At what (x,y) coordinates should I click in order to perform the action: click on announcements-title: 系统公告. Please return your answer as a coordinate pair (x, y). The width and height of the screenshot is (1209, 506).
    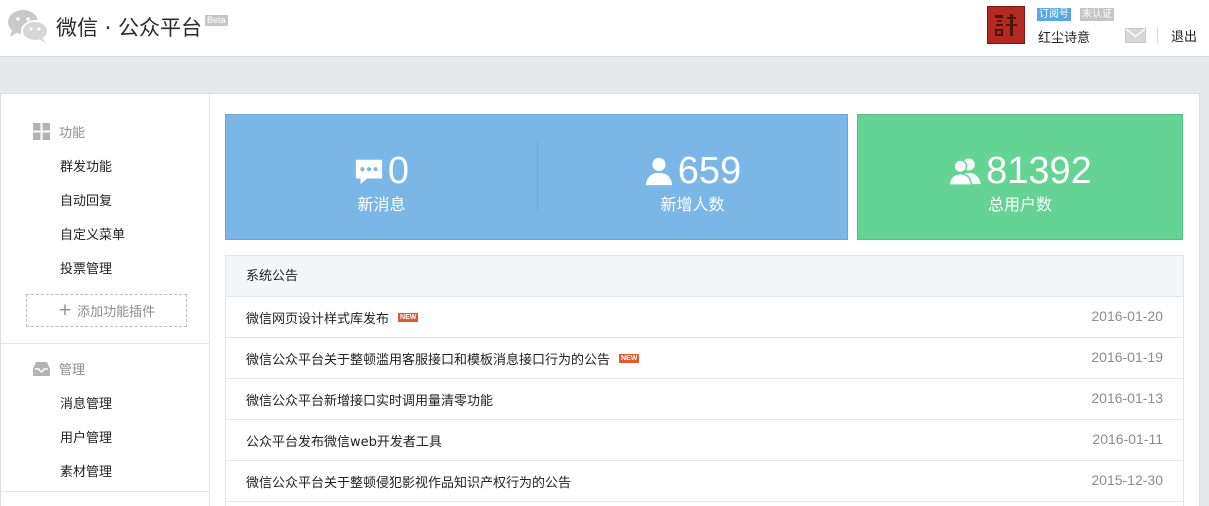
    Looking at the image, I should click on (704, 276).